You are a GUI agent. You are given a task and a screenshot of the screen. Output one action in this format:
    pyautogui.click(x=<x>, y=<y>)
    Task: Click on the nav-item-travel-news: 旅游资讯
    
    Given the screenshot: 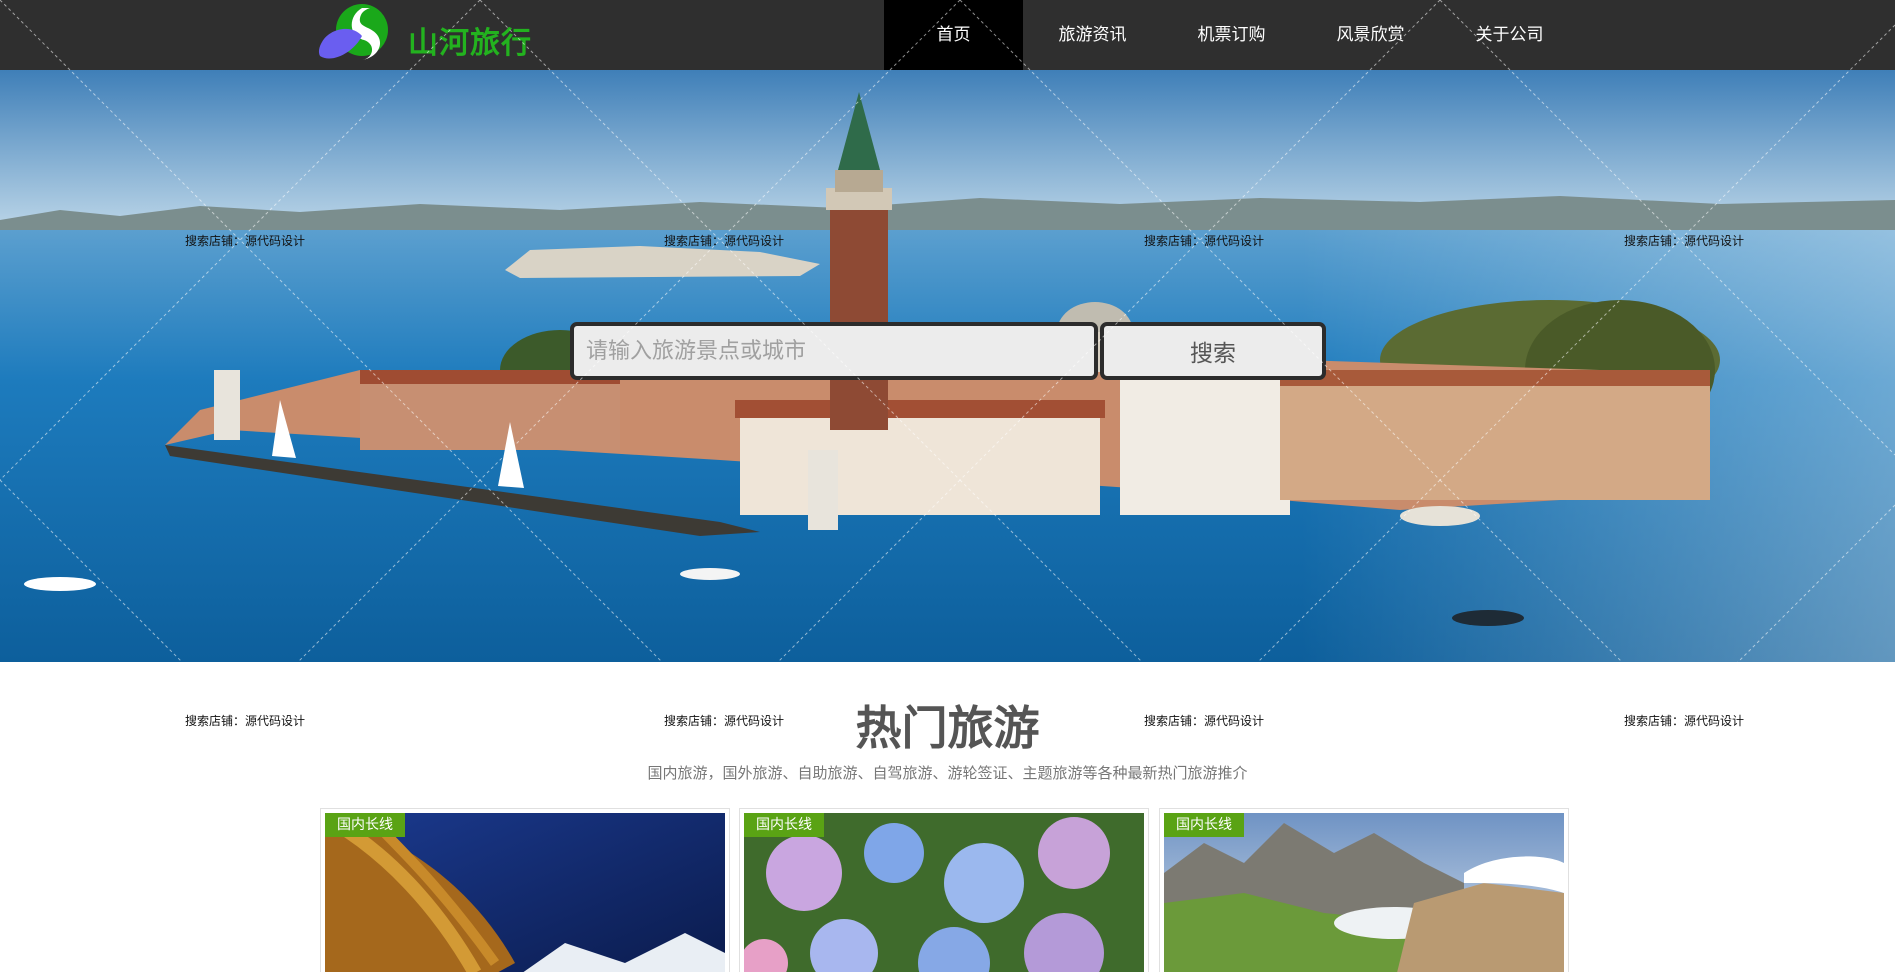 What is the action you would take?
    pyautogui.click(x=1092, y=35)
    